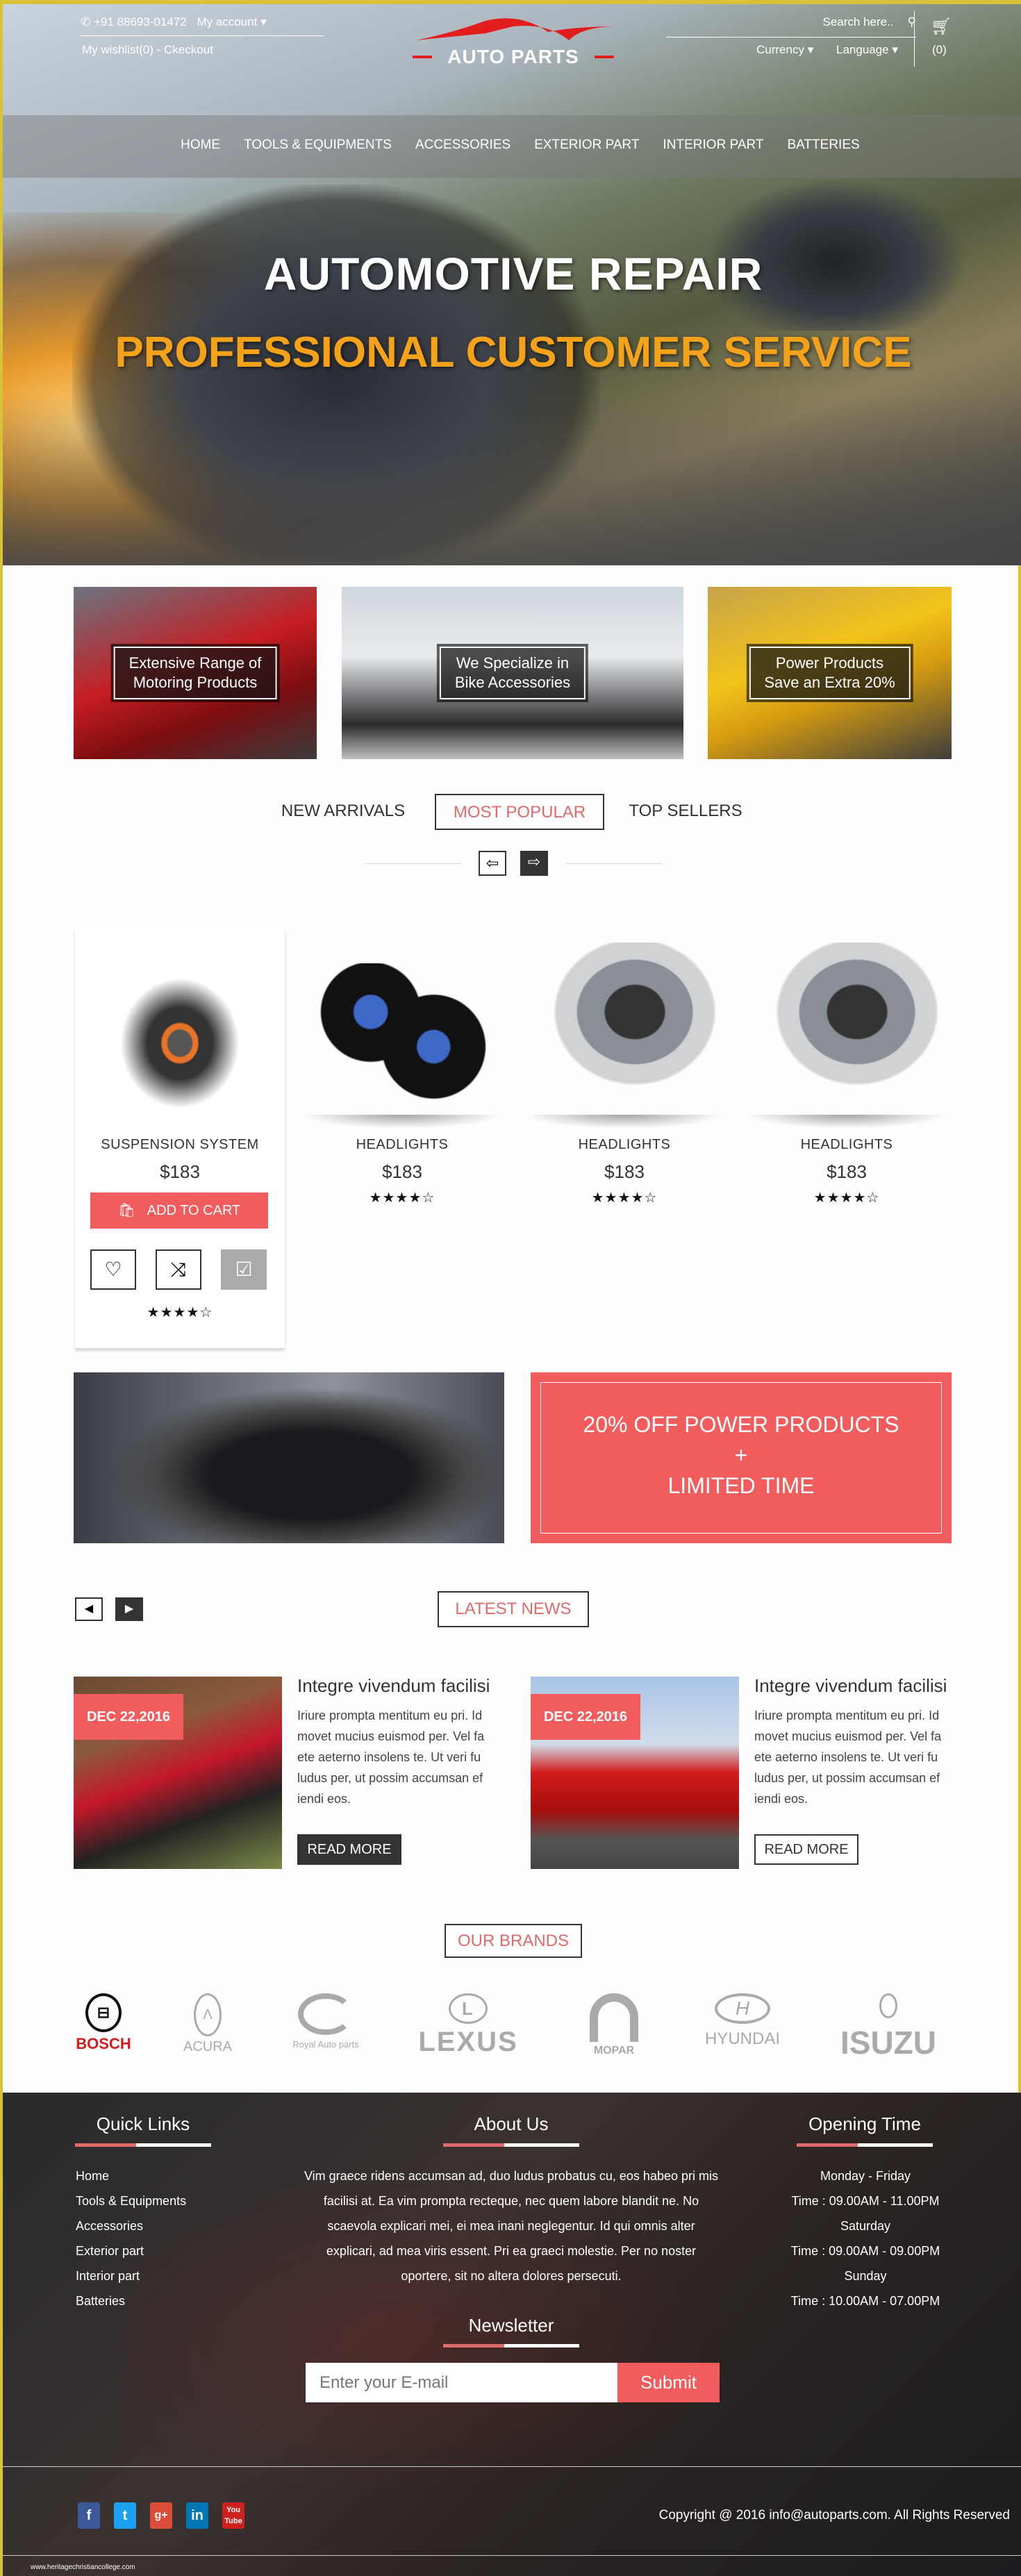 The height and width of the screenshot is (2576, 1021). What do you see at coordinates (468, 2028) in the screenshot?
I see `brand-logo-lexus: L LEXUS` at bounding box center [468, 2028].